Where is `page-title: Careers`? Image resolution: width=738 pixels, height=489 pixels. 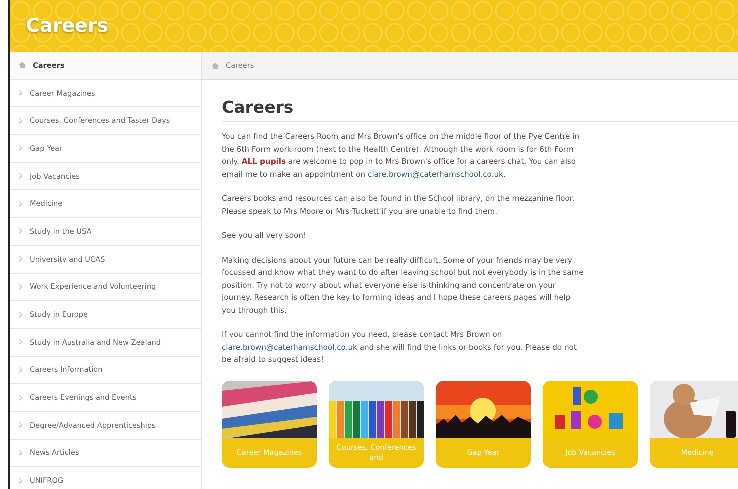
page-title: Careers is located at coordinates (480, 110).